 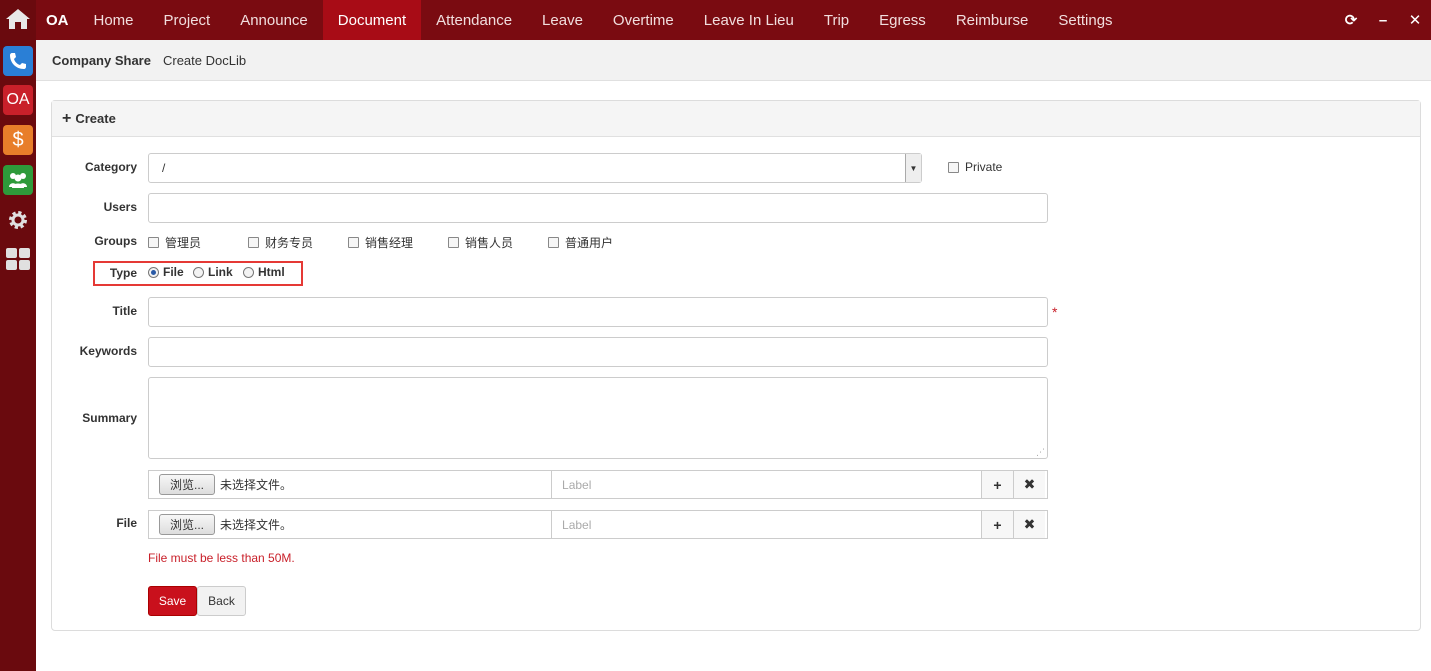 I want to click on gear-icon, so click(x=18, y=220).